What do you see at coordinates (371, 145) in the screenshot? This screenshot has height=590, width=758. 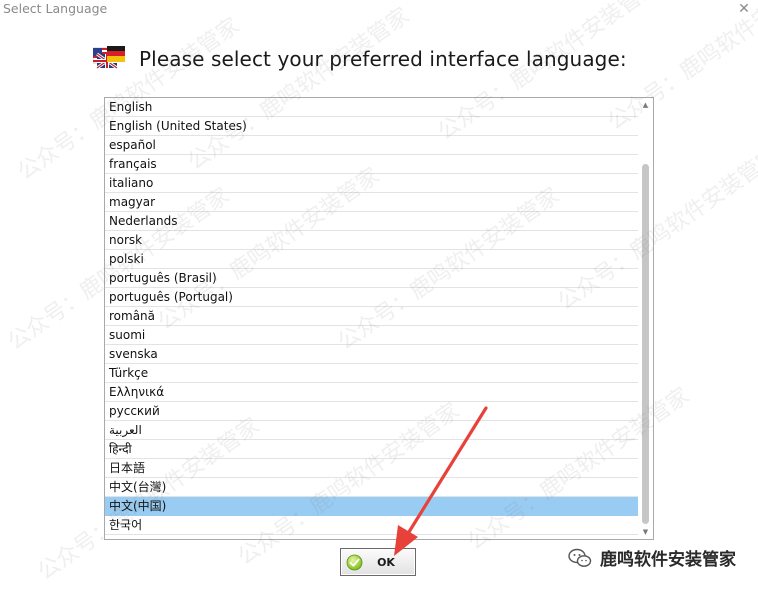 I see `list-item-espanol: español` at bounding box center [371, 145].